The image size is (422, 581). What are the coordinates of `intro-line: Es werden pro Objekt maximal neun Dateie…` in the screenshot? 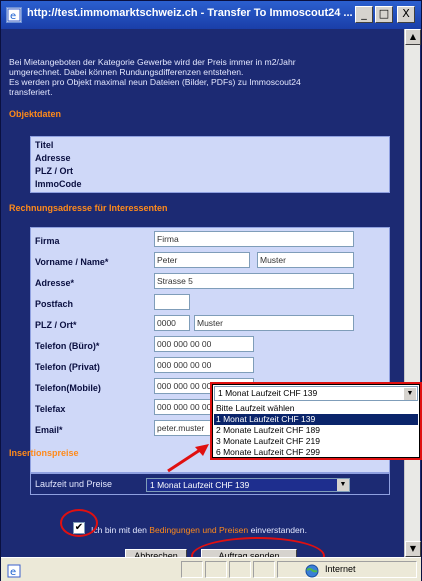 It's located at (155, 82).